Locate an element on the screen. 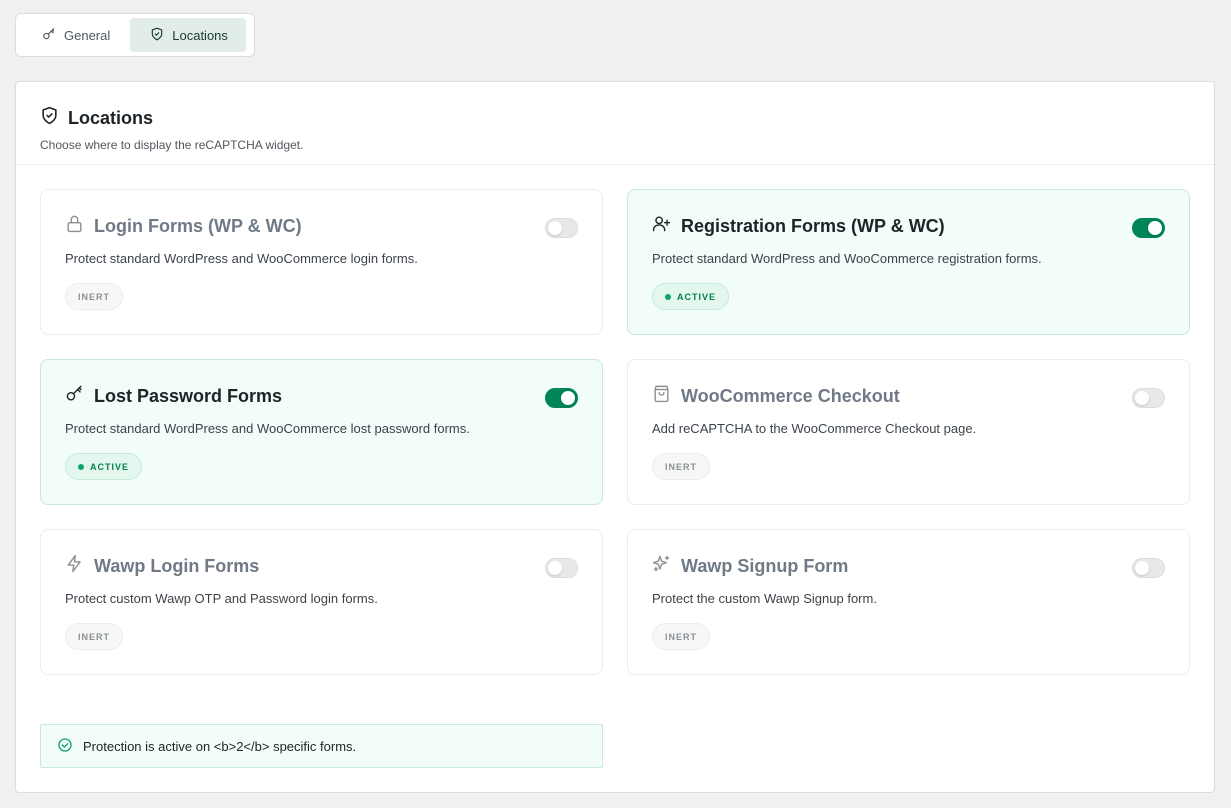 Image resolution: width=1231 pixels, height=808 pixels. tab-general: General is located at coordinates (73, 35).